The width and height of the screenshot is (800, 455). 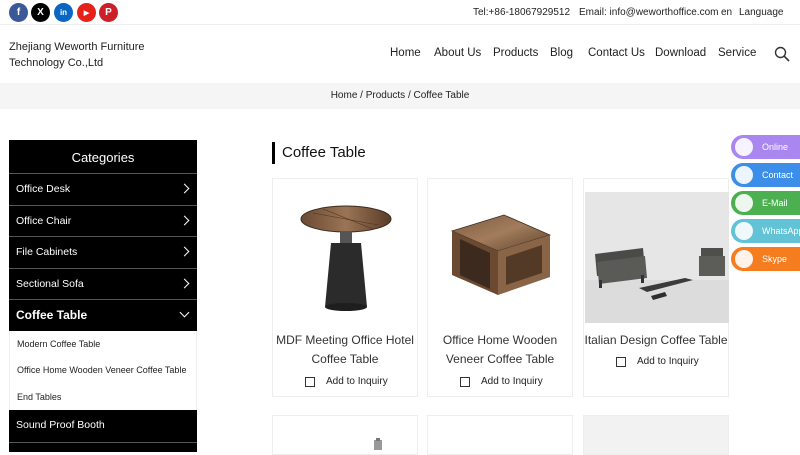 What do you see at coordinates (405, 53) in the screenshot?
I see `nav-home: Home` at bounding box center [405, 53].